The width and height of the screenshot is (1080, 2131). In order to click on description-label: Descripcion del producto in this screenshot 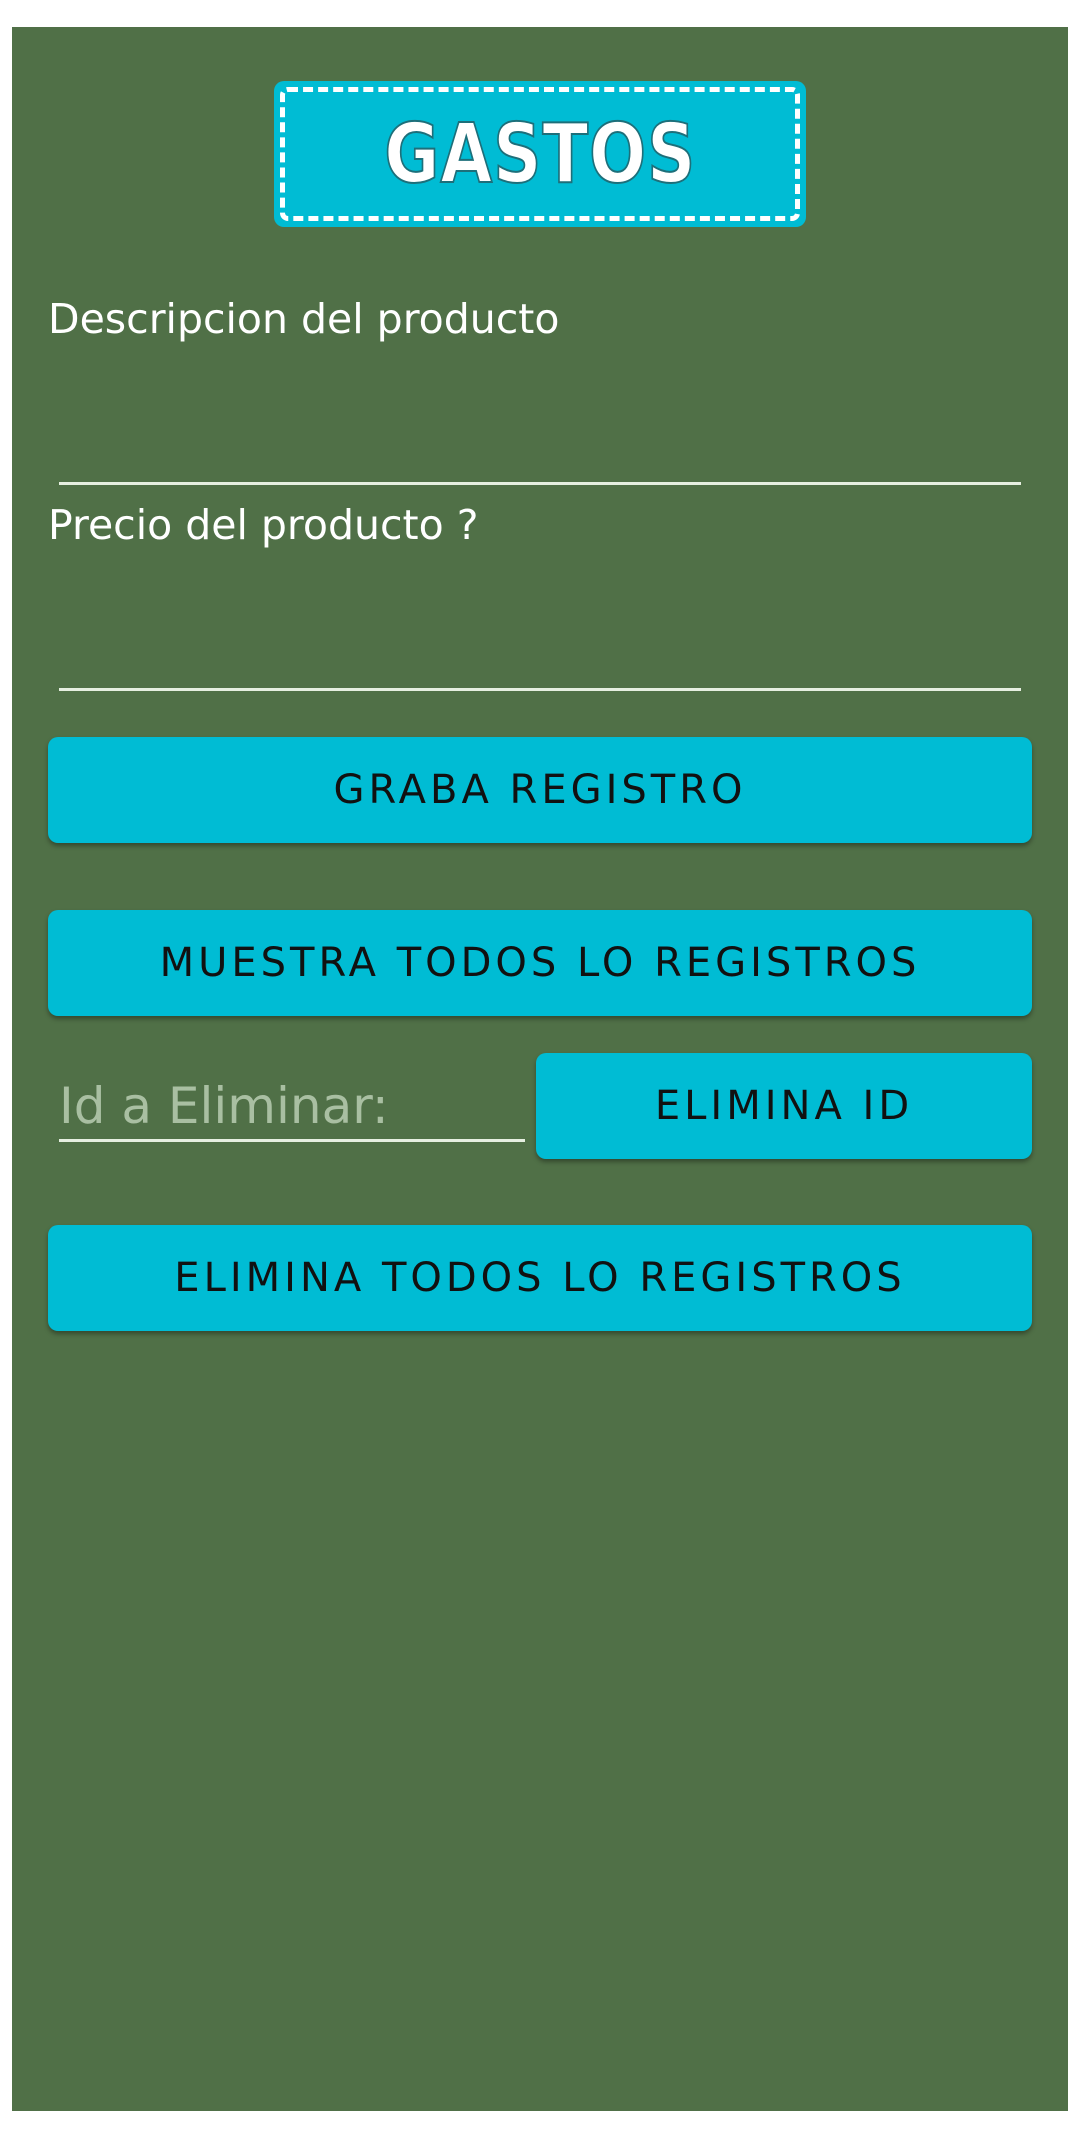, I will do `click(304, 319)`.